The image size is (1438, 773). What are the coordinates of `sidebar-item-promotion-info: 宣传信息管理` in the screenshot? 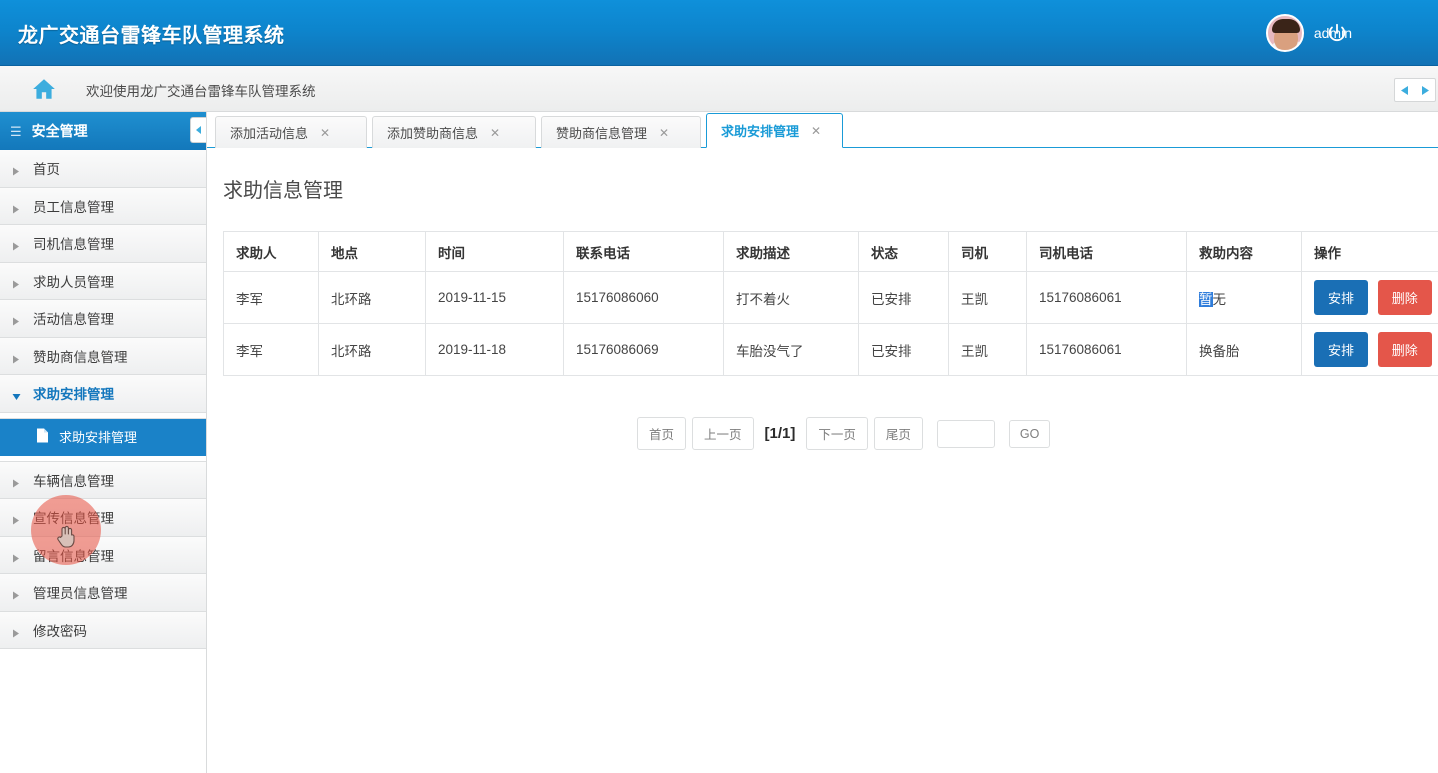 It's located at (103, 518).